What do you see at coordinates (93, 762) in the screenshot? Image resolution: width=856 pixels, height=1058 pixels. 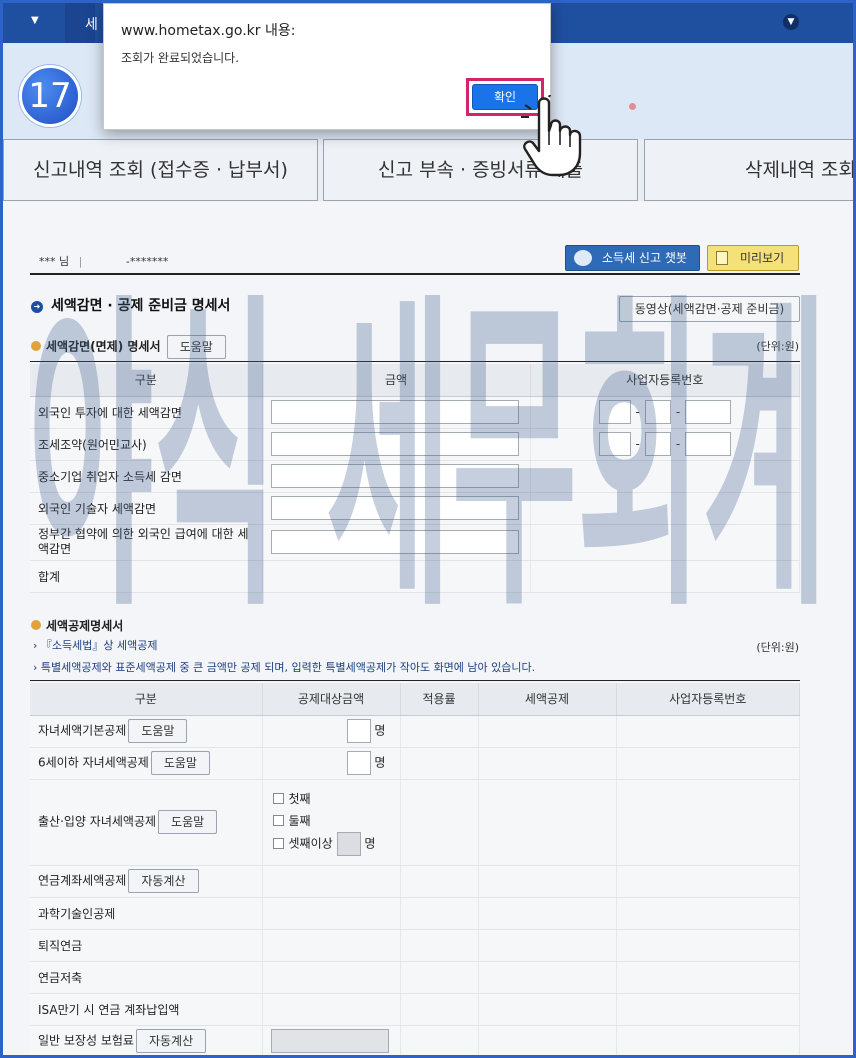 I see `row-label-text: 6세이하 자녀세액공제` at bounding box center [93, 762].